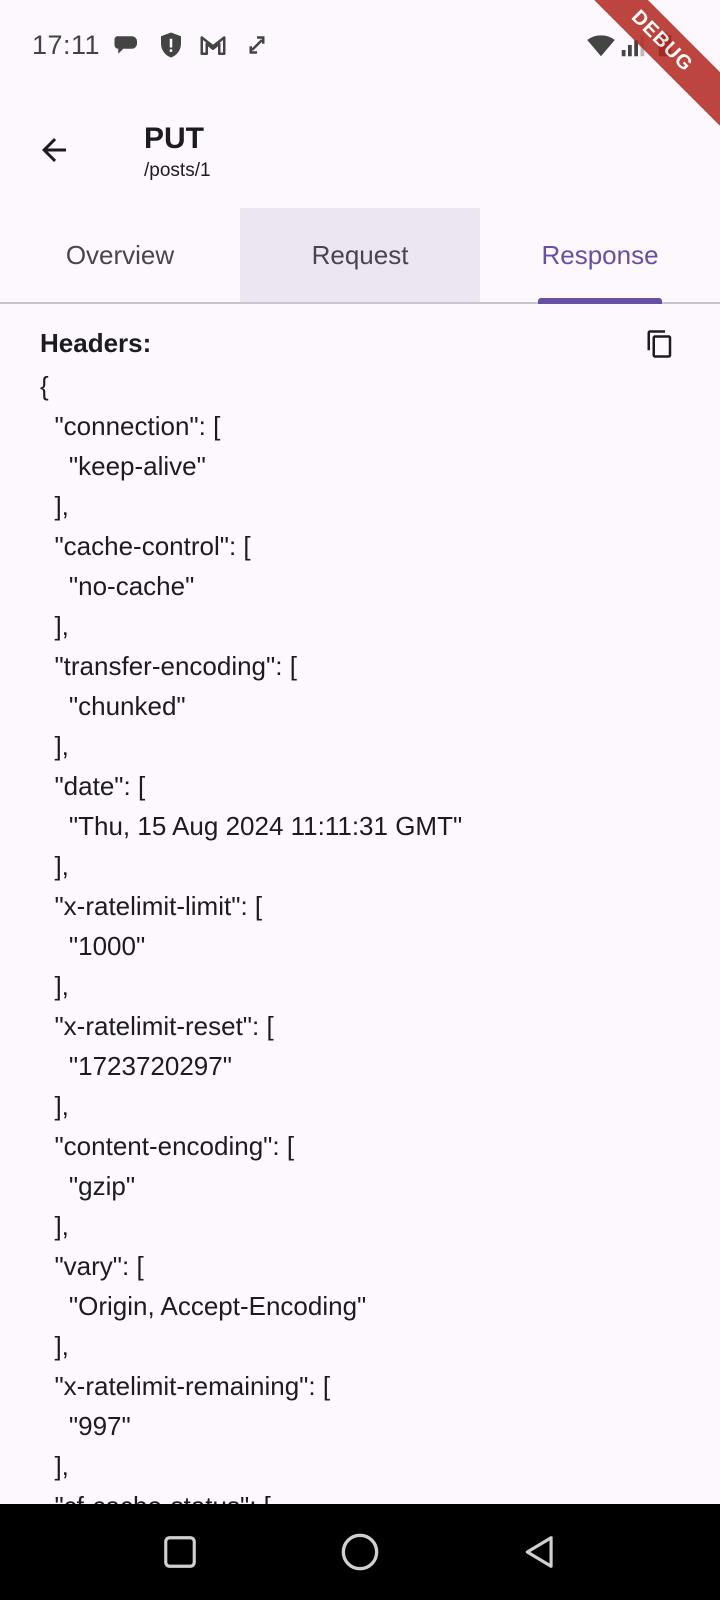 The image size is (720, 1600). Describe the element at coordinates (177, 170) in the screenshot. I see `page-subtitle: /posts/1` at that location.